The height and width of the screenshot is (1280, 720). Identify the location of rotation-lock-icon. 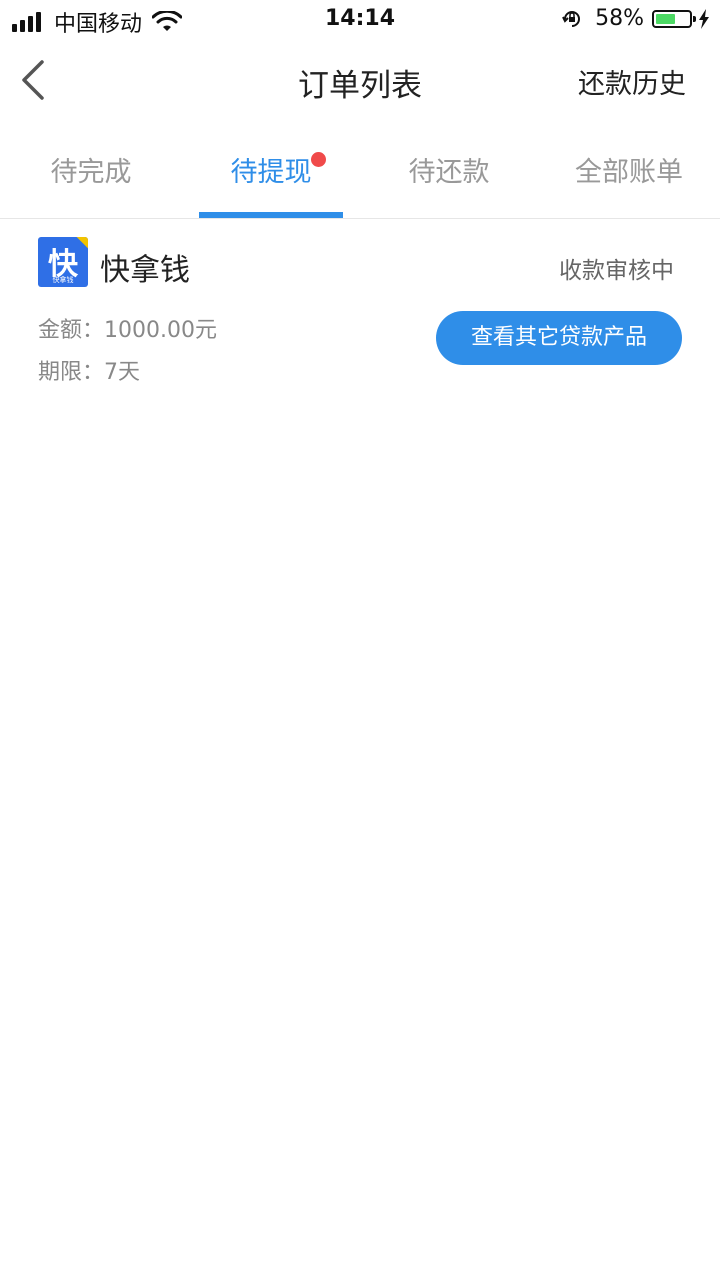
(571, 18).